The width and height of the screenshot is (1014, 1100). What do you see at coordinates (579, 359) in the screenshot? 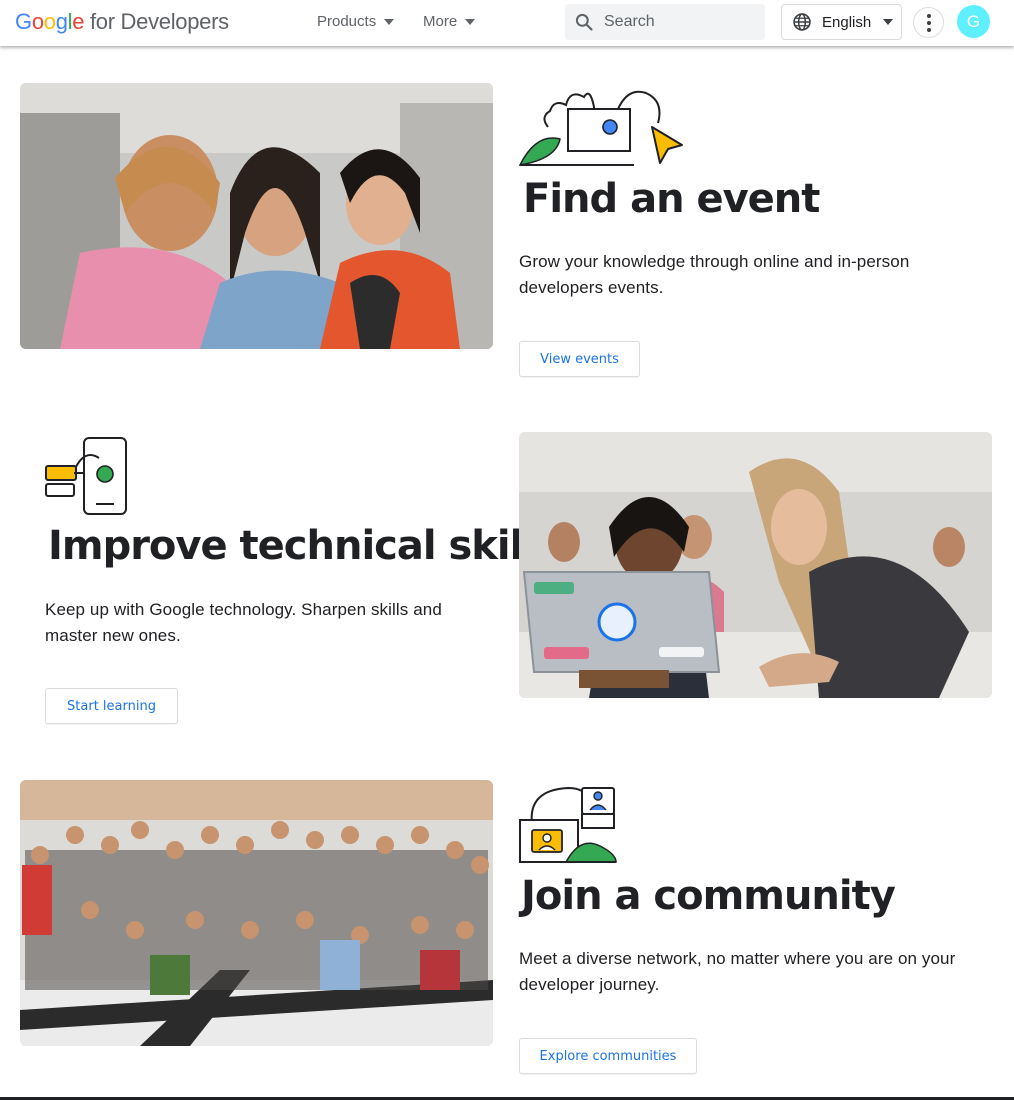
I see `view-events-button: View events` at bounding box center [579, 359].